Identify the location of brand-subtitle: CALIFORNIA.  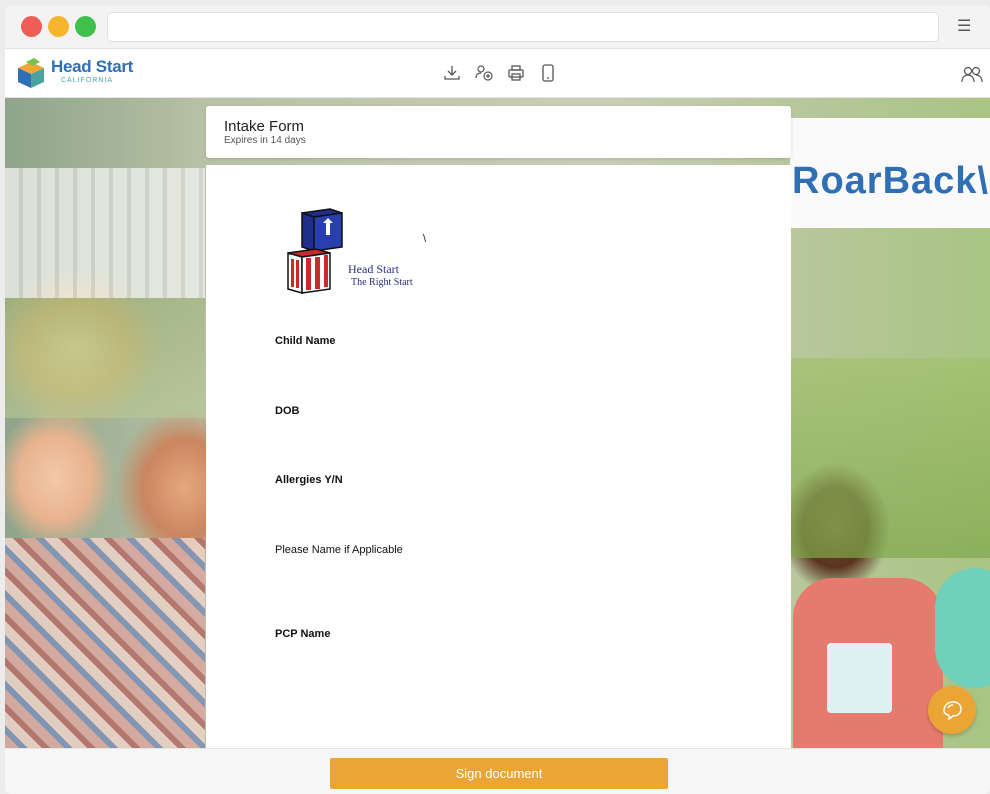
(87, 80).